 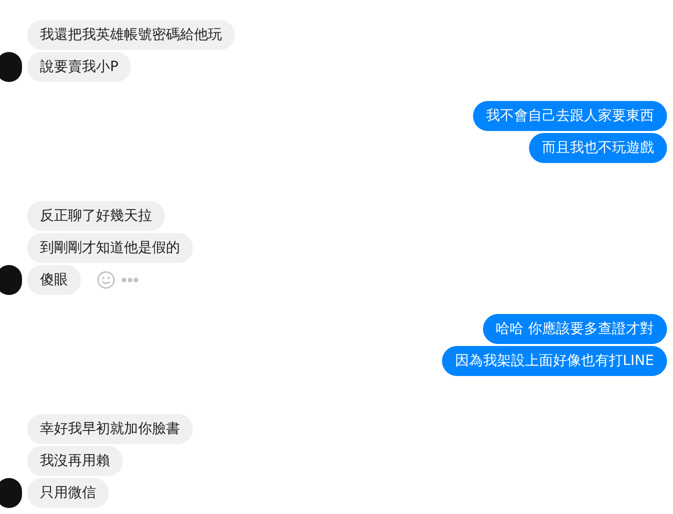 I want to click on message-bubble: 幸好我早初就加你臉書, so click(x=110, y=429).